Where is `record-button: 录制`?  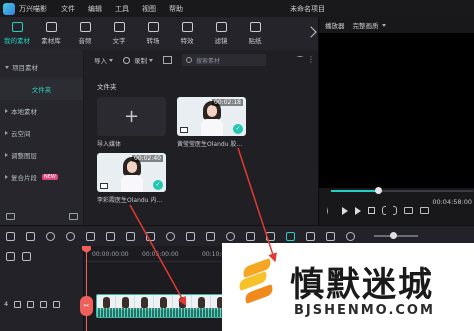 record-button: 录制 is located at coordinates (143, 60).